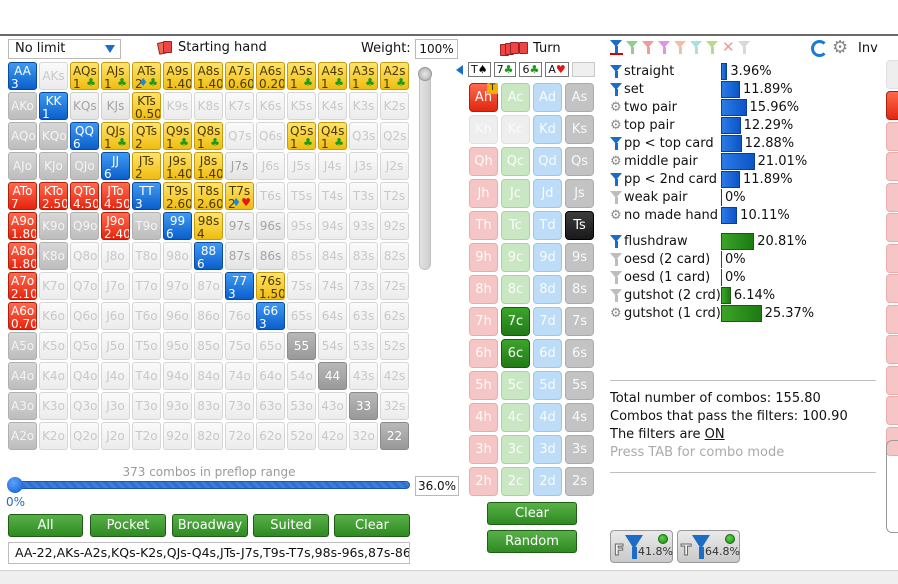 This screenshot has height=584, width=898. Describe the element at coordinates (270, 106) in the screenshot. I see `hand-cell: K6s` at that location.